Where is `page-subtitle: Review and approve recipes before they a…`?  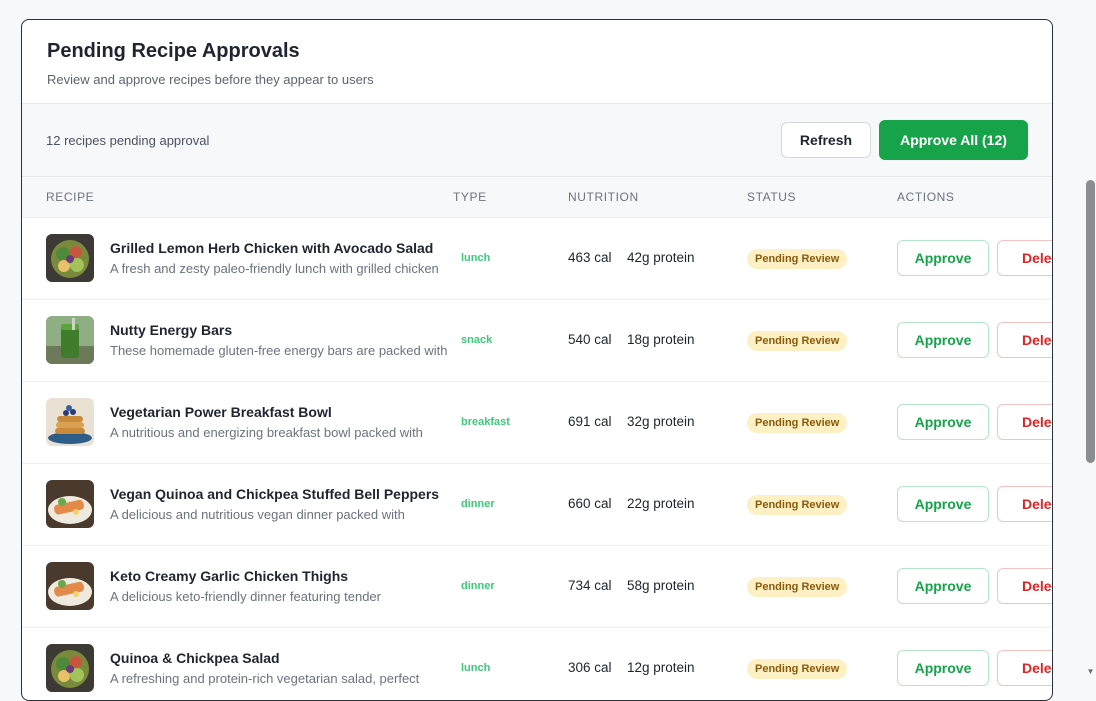 page-subtitle: Review and approve recipes before they a… is located at coordinates (210, 79).